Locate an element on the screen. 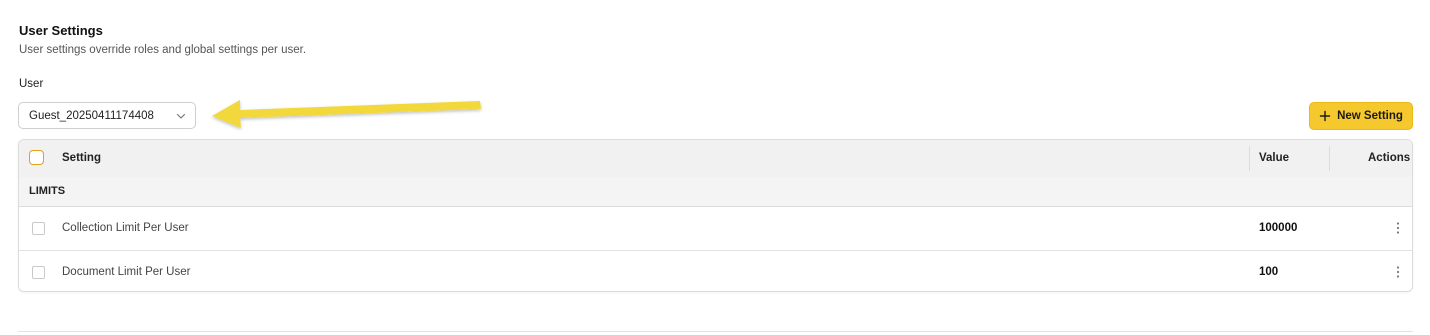  new-setting-button: New Setting is located at coordinates (1361, 116).